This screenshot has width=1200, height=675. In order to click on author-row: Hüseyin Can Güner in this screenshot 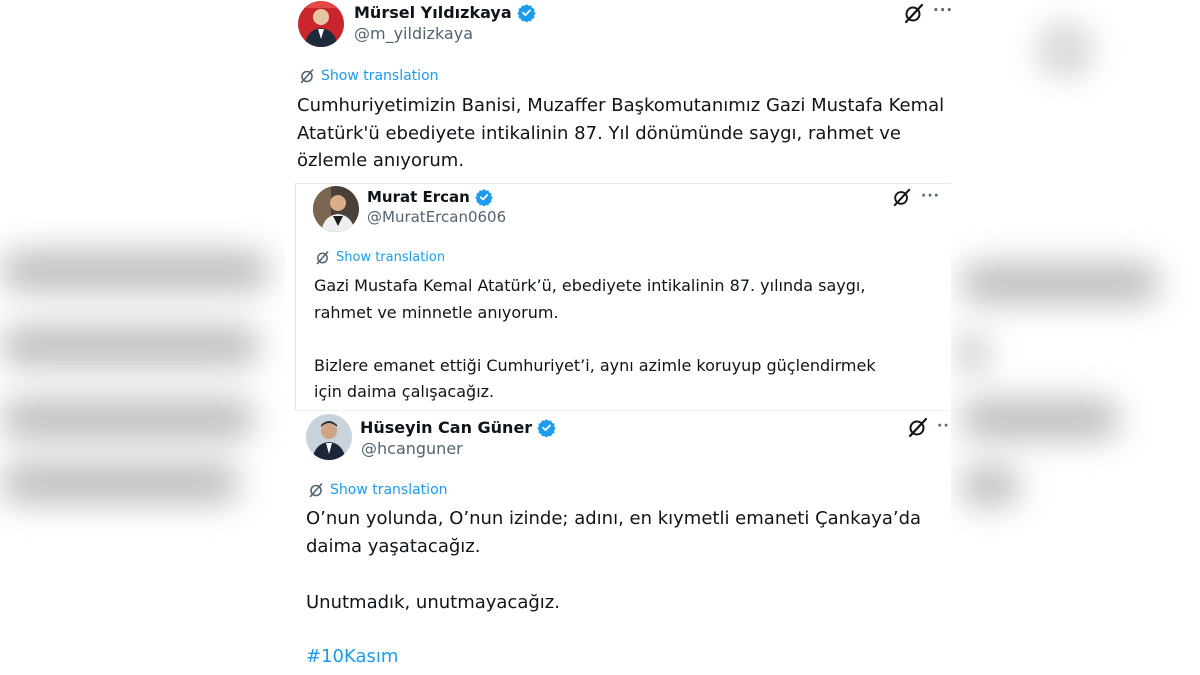, I will do `click(458, 427)`.